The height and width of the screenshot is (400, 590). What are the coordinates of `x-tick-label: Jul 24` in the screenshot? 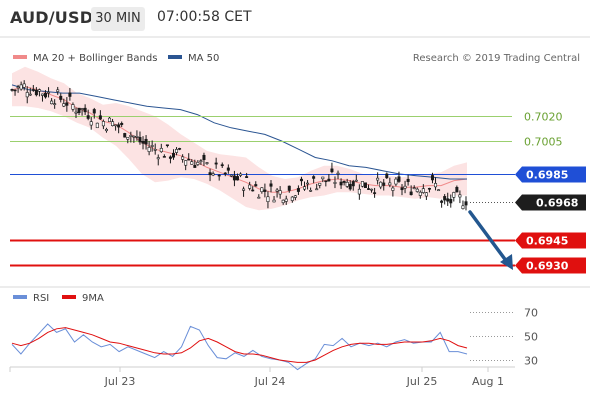 It's located at (270, 381).